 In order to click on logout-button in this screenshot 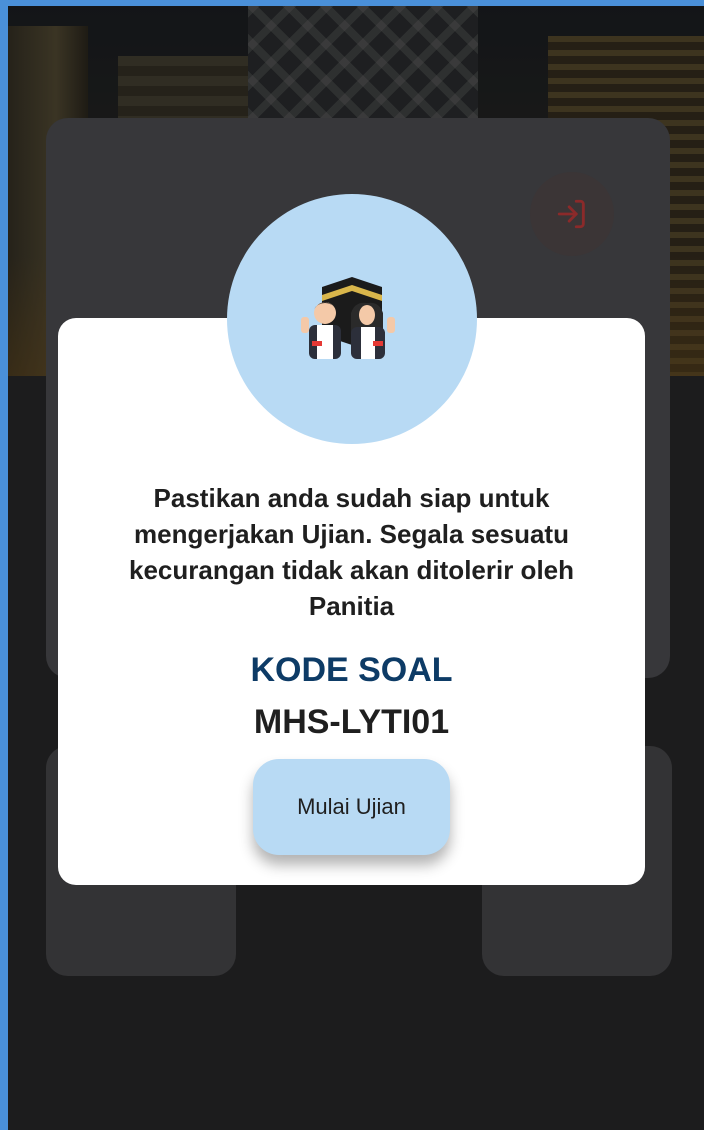, I will do `click(572, 214)`.